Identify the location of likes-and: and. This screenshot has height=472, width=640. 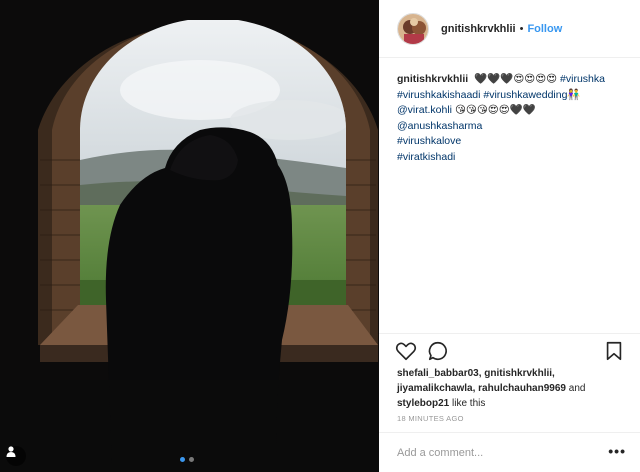
(575, 388).